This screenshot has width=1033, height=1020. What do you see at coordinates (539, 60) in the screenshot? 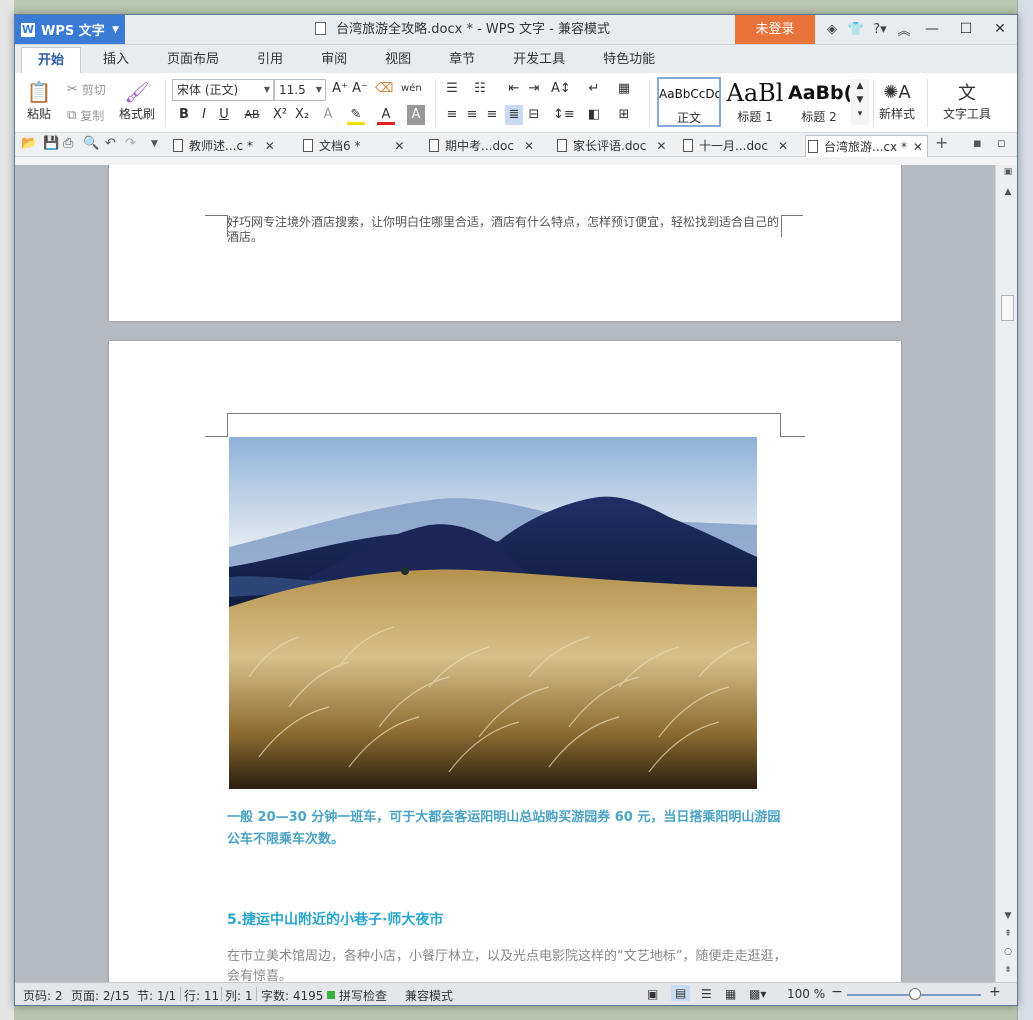
I see `tab-developer: 开发工具` at bounding box center [539, 60].